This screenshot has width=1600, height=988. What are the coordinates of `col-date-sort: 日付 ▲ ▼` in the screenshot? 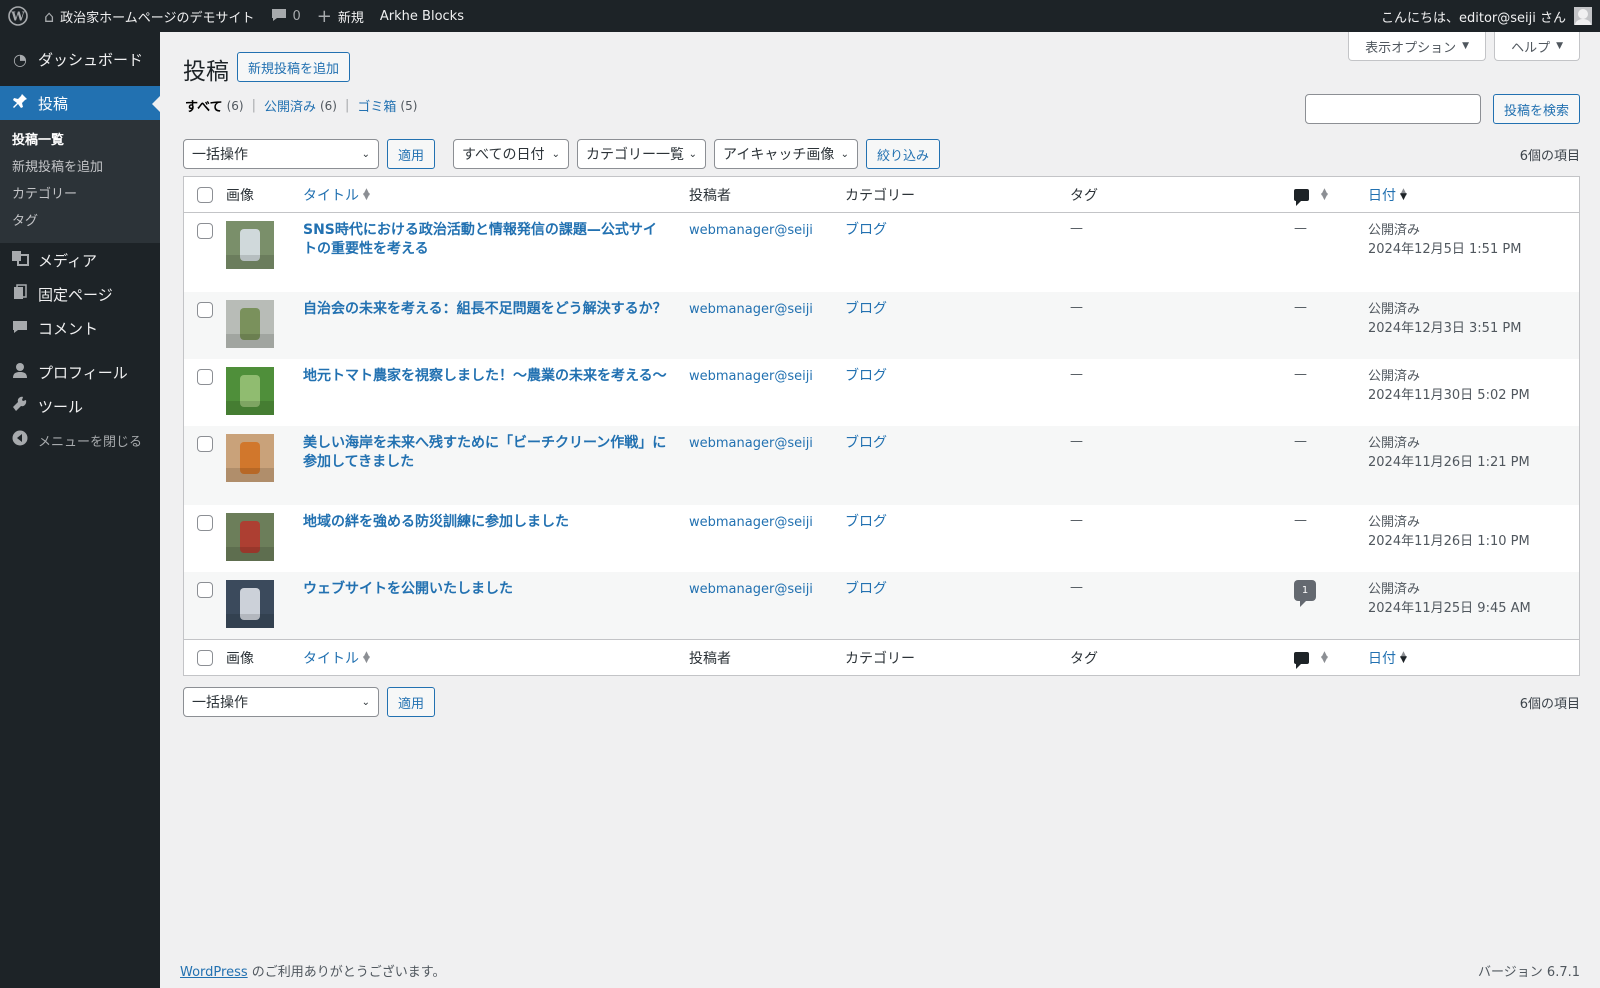 It's located at (1473, 195).